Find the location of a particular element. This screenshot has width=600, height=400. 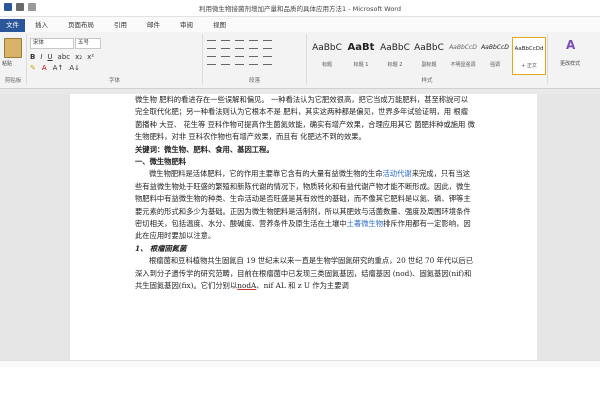

text-run: 、nif AL 和 z U 作为主要调 is located at coordinates (302, 286).